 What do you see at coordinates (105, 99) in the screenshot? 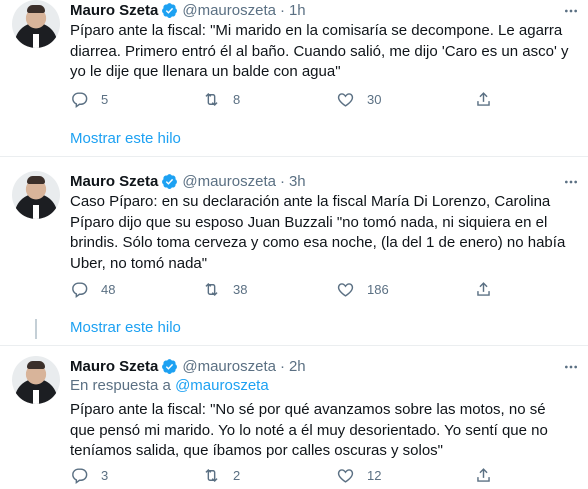
I see `reply-count: 5` at bounding box center [105, 99].